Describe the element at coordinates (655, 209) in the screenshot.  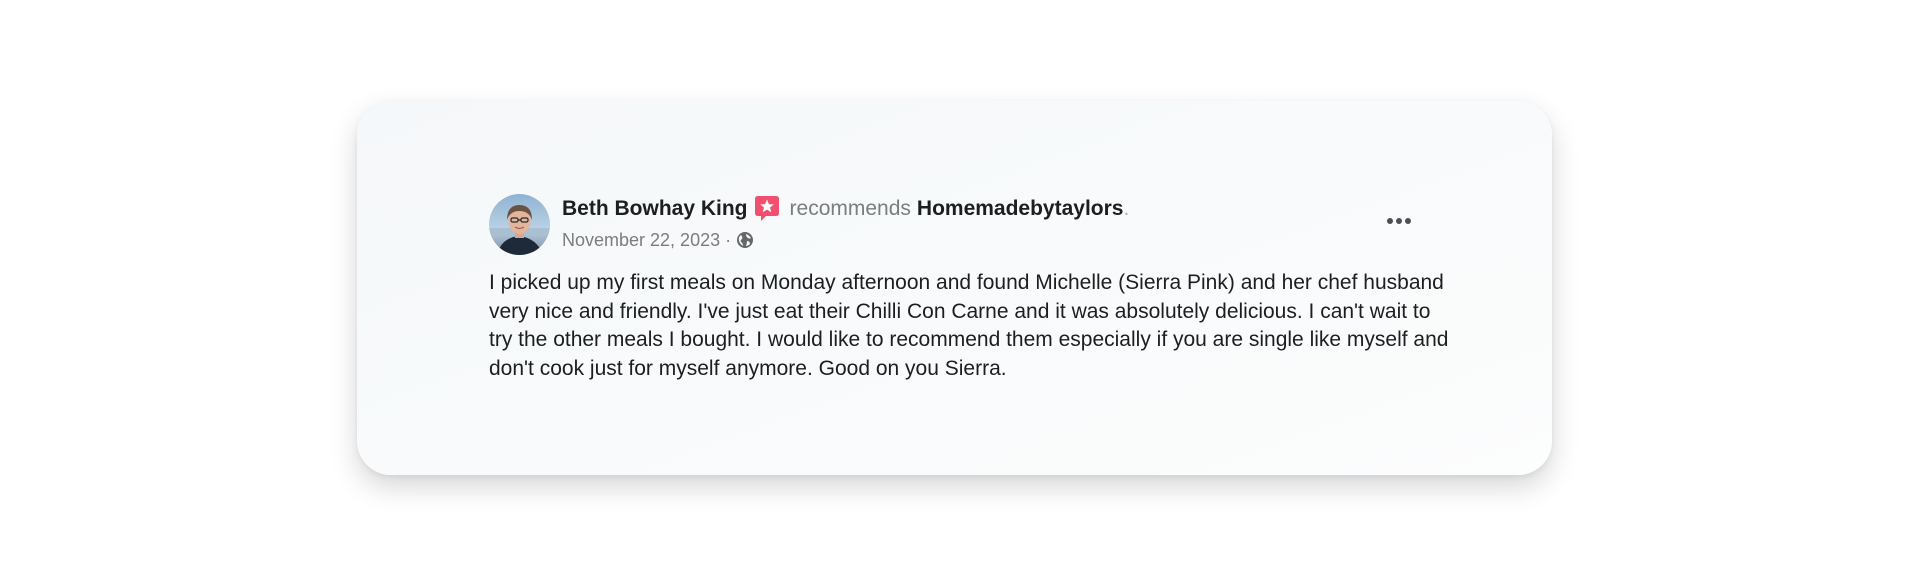
I see `author-name: Beth Bowhay King` at that location.